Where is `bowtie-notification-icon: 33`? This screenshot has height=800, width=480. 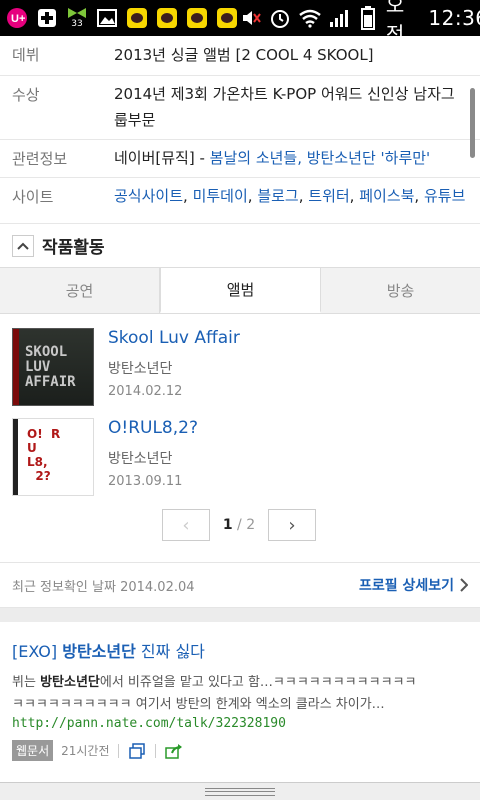
bowtie-notification-icon: 33 is located at coordinates (77, 18).